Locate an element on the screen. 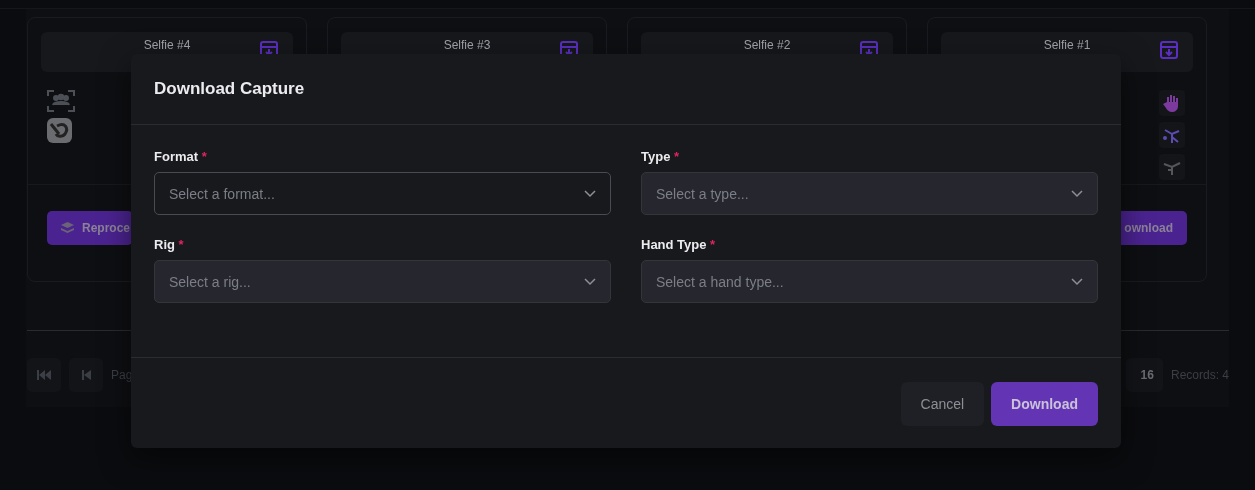  logo-icon is located at coordinates (59, 130).